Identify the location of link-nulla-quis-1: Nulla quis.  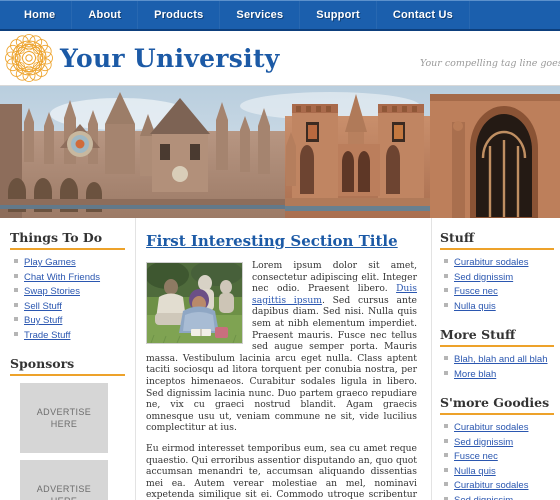
(475, 471).